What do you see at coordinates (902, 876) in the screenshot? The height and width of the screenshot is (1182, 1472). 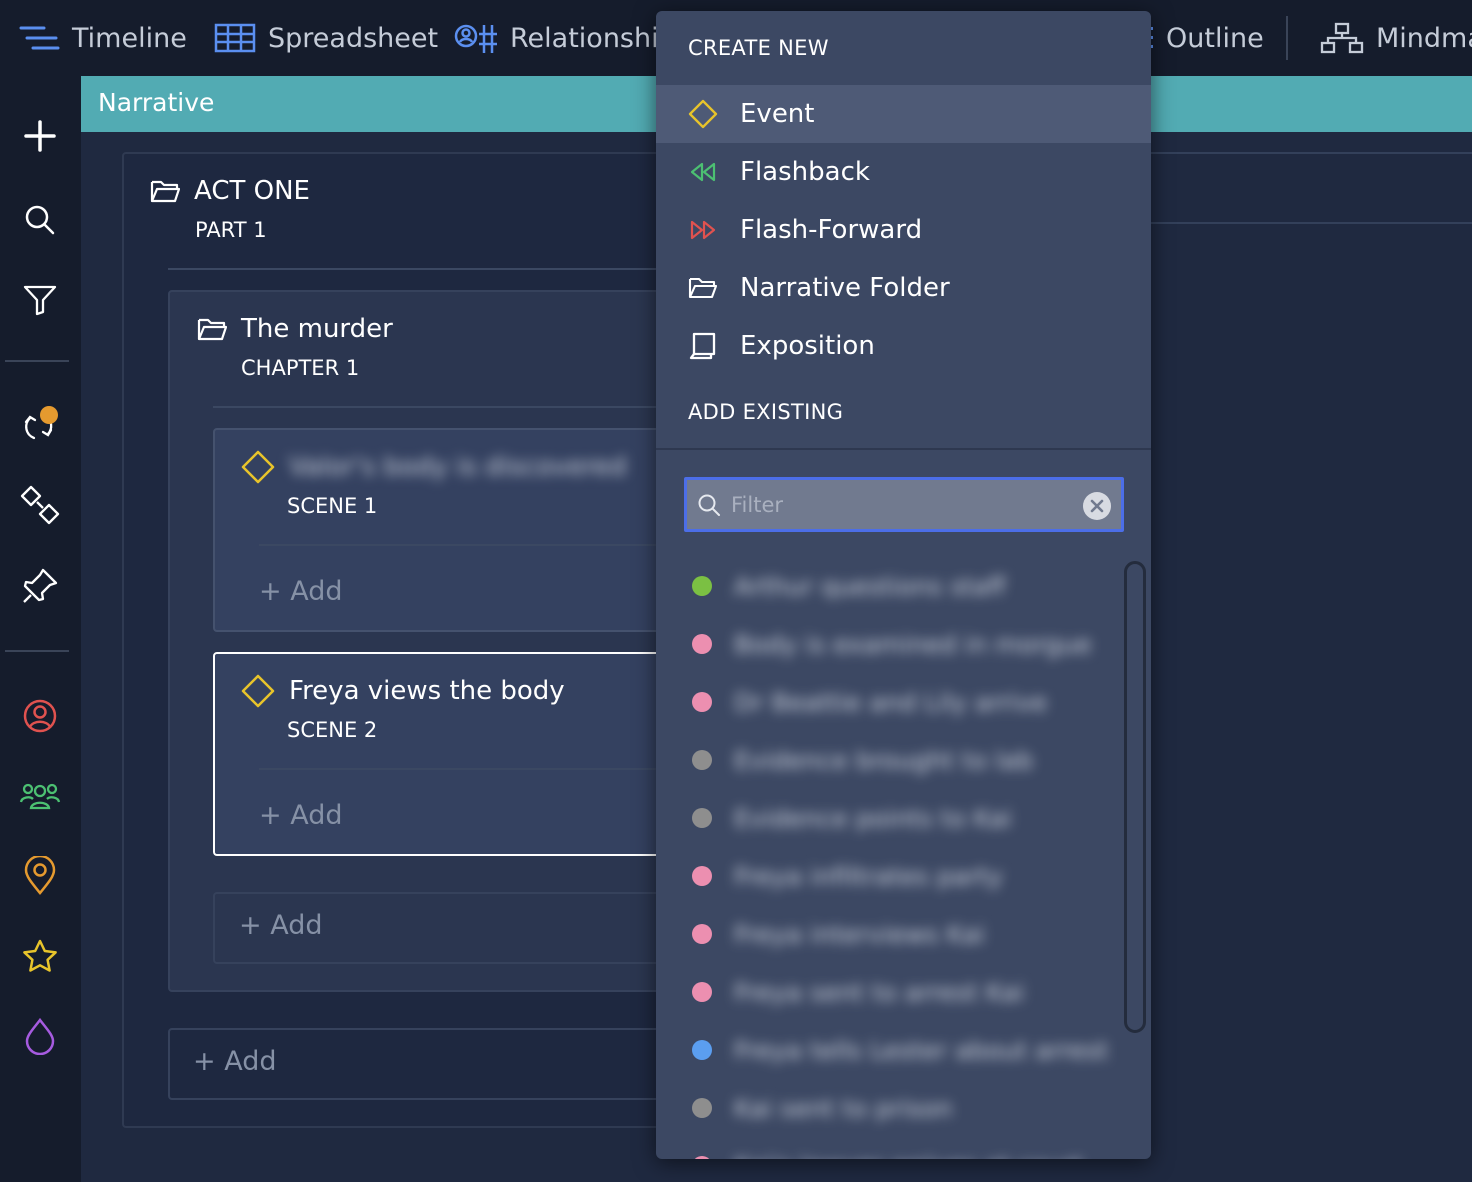 I see `existing-item: Freya infiltrates party` at bounding box center [902, 876].